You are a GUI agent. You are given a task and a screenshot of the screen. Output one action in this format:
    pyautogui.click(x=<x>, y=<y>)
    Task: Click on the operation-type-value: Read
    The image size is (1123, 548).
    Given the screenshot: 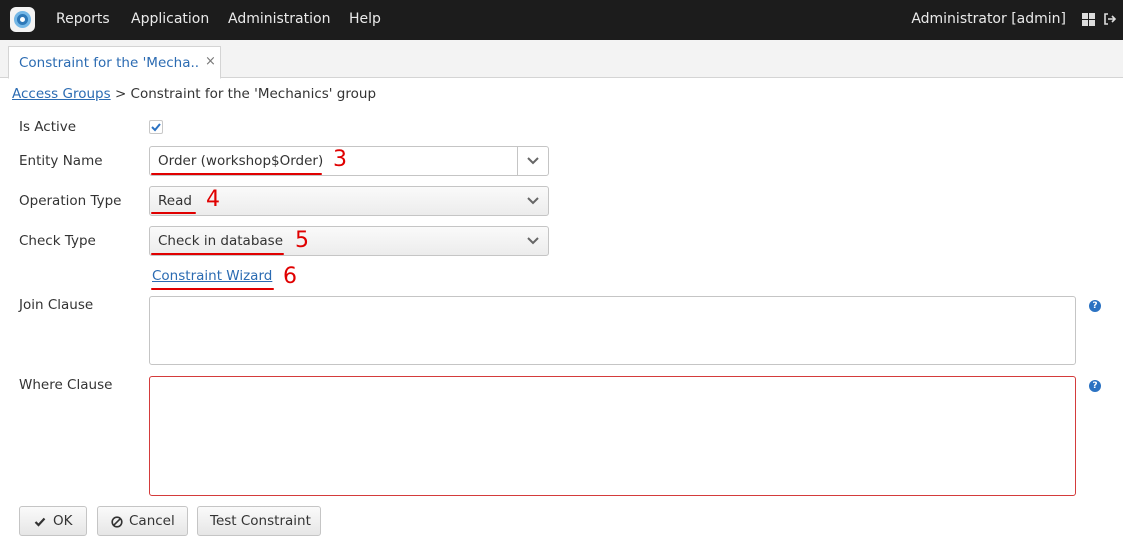 What is the action you would take?
    pyautogui.click(x=175, y=201)
    